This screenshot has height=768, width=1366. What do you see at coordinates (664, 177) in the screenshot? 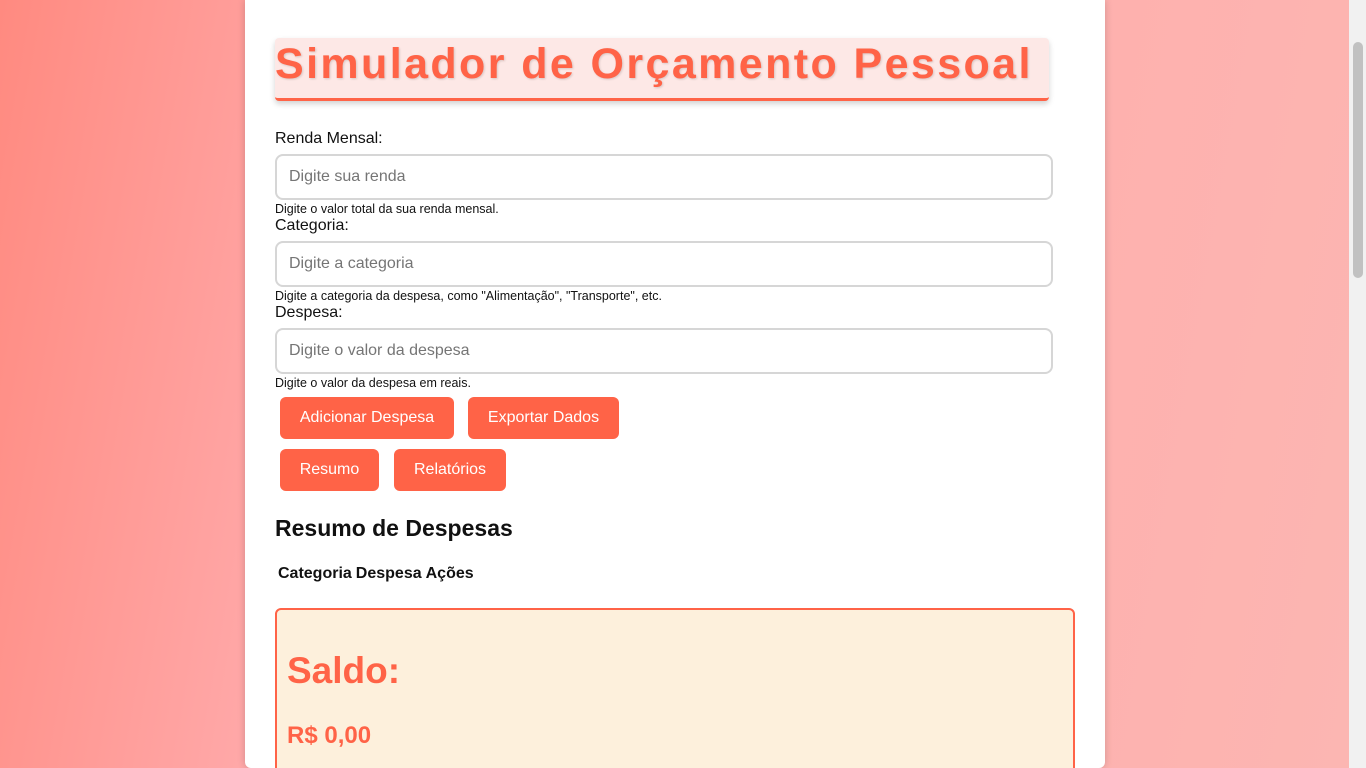
I see `renda-input` at bounding box center [664, 177].